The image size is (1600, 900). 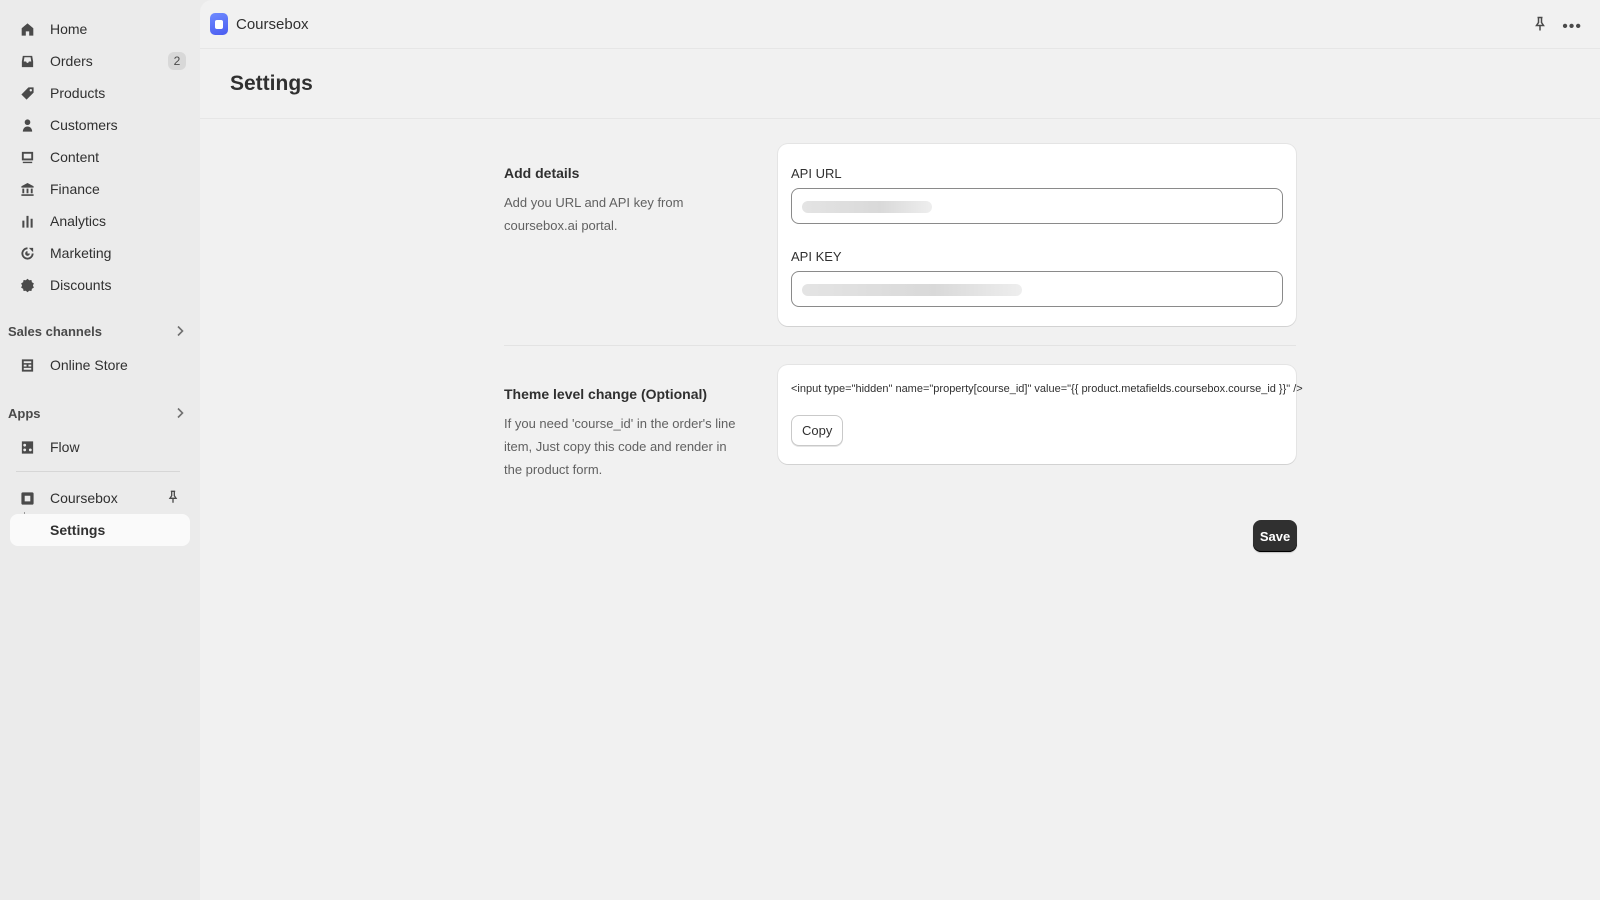 I want to click on bar-chart-icon, so click(x=27, y=221).